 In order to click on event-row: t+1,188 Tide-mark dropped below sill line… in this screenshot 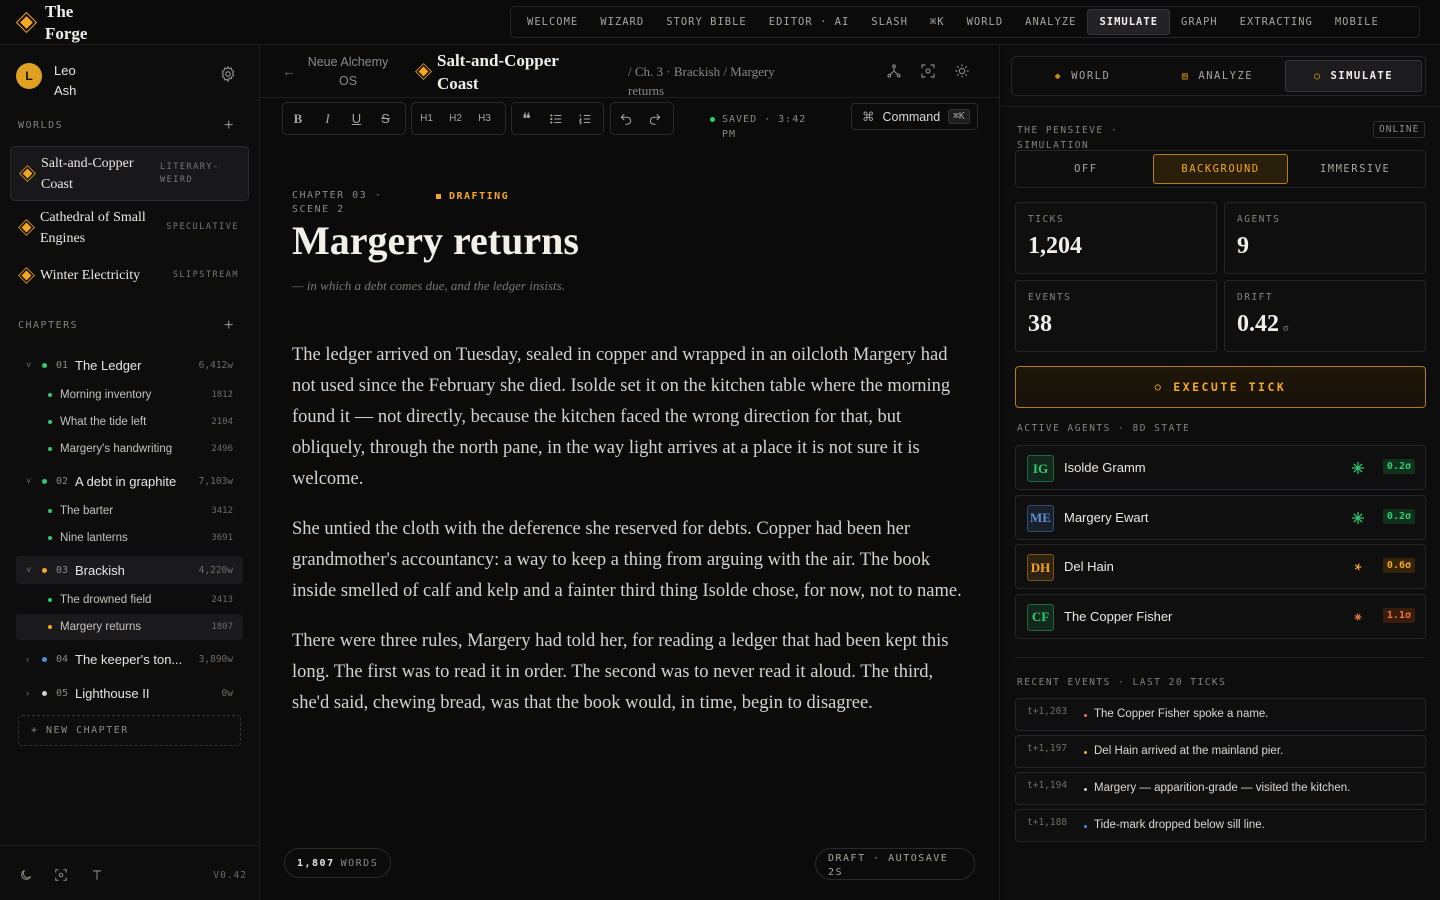, I will do `click(1220, 825)`.